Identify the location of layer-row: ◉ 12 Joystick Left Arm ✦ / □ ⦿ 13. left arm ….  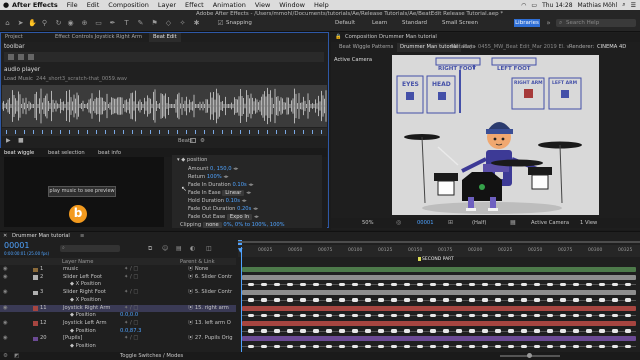
(118, 324).